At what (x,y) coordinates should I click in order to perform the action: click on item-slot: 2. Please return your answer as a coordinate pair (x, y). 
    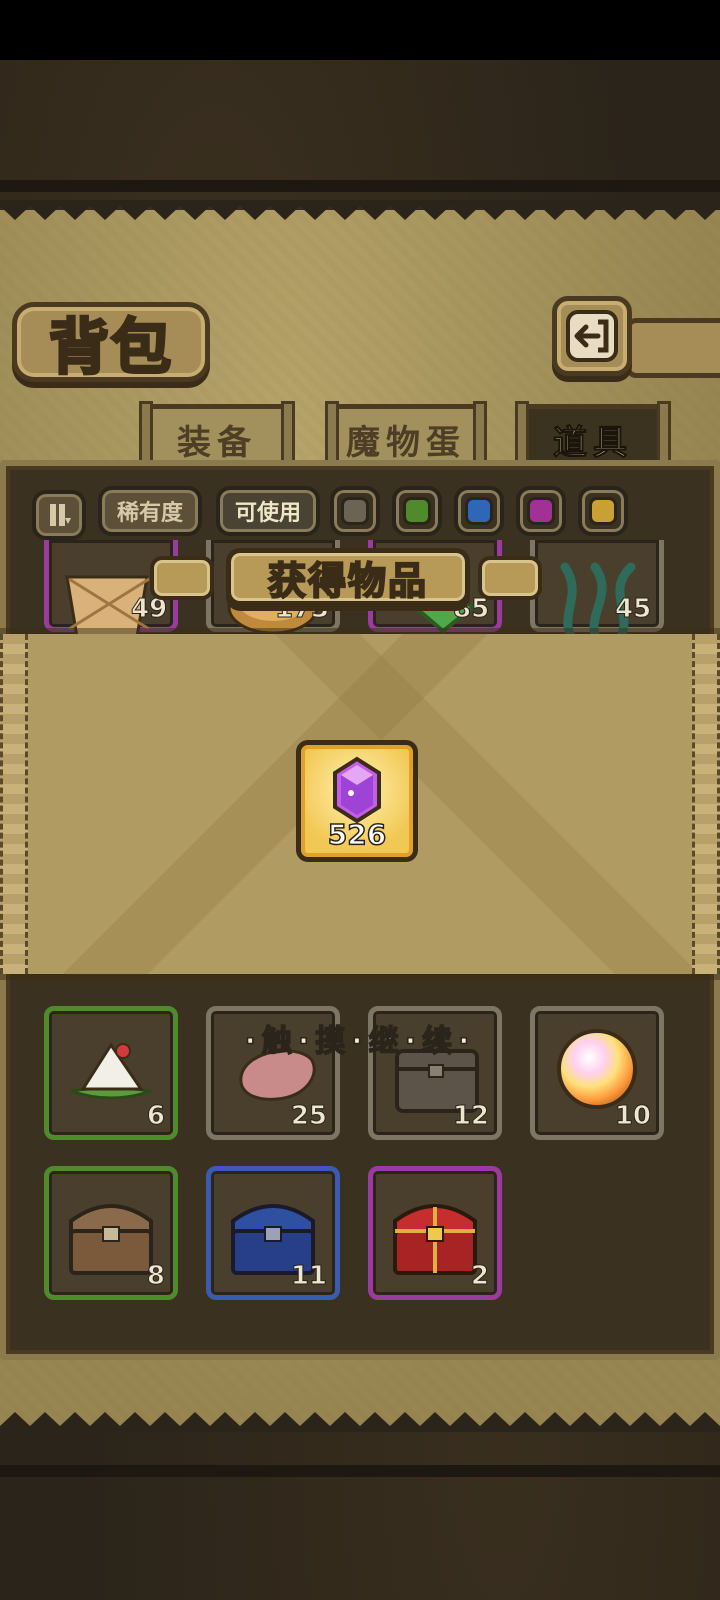
    Looking at the image, I should click on (435, 1233).